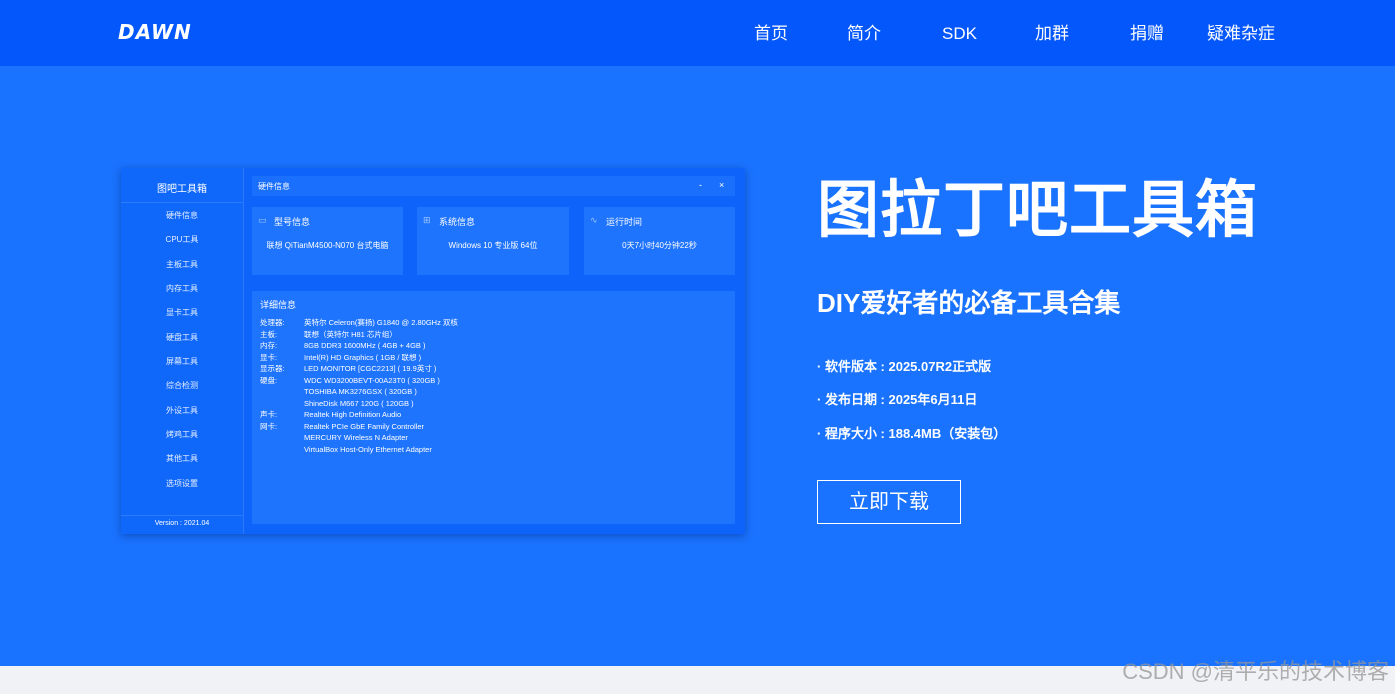  I want to click on nav-home: 首页, so click(771, 34).